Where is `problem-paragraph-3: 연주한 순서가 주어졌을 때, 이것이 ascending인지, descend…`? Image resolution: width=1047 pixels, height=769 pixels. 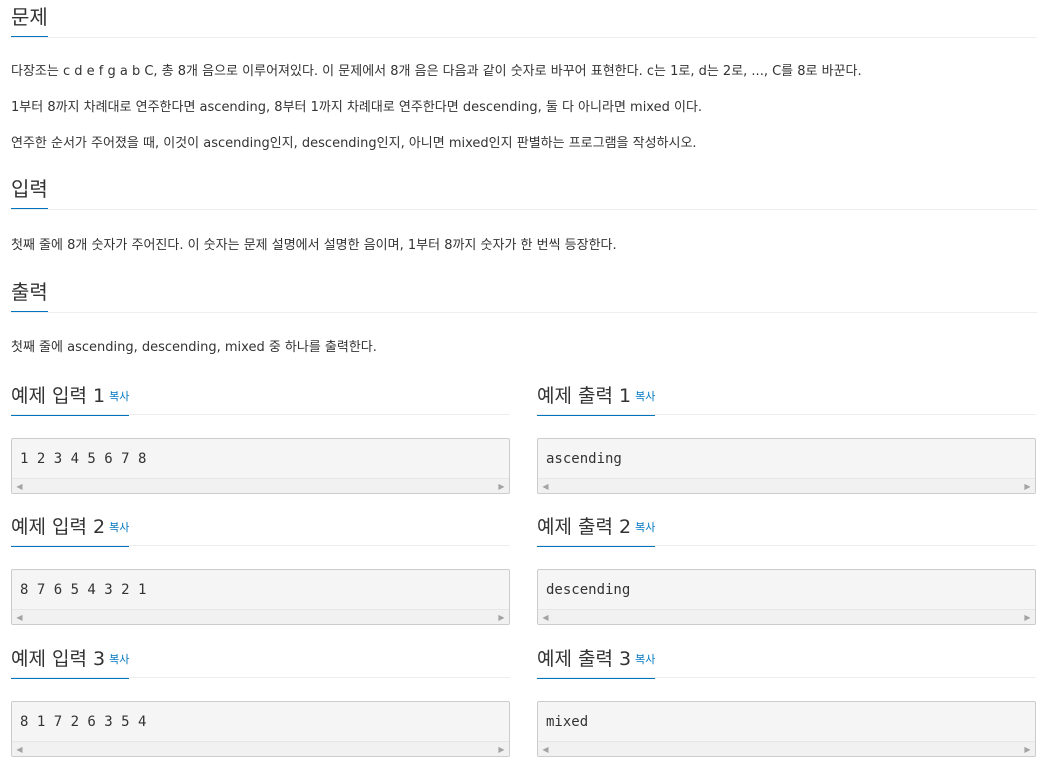
problem-paragraph-3: 연주한 순서가 주어졌을 때, 이것이 ascending인지, descend… is located at coordinates (354, 143).